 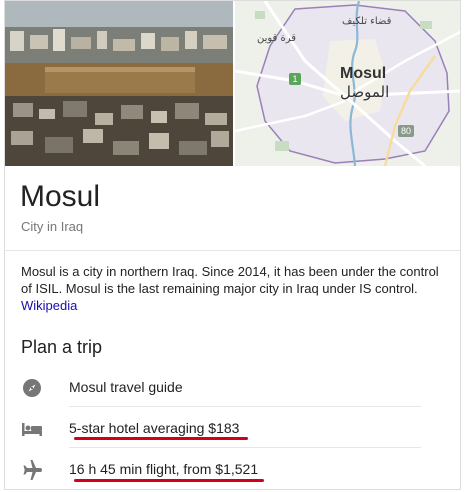 What do you see at coordinates (154, 428) in the screenshot?
I see `plan-item-label: 5-star hotel averaging $183` at bounding box center [154, 428].